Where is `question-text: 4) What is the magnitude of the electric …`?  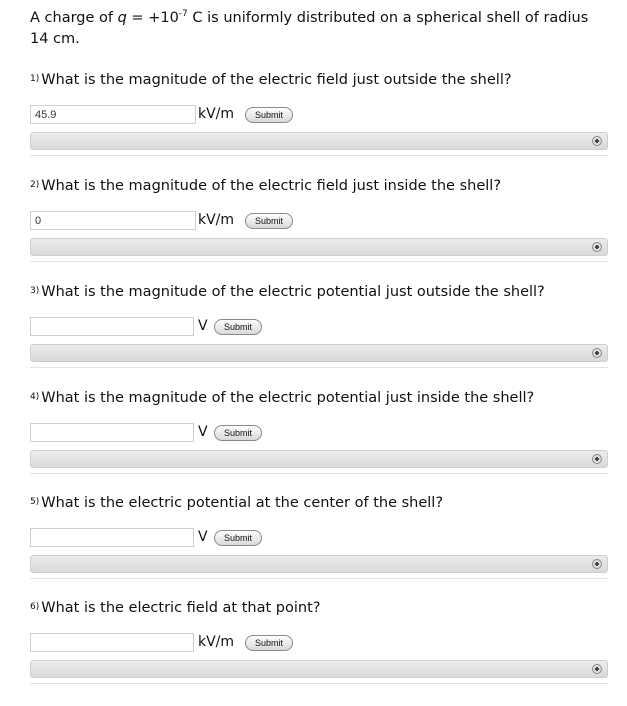
question-text: 4) What is the magnitude of the electric … is located at coordinates (282, 398).